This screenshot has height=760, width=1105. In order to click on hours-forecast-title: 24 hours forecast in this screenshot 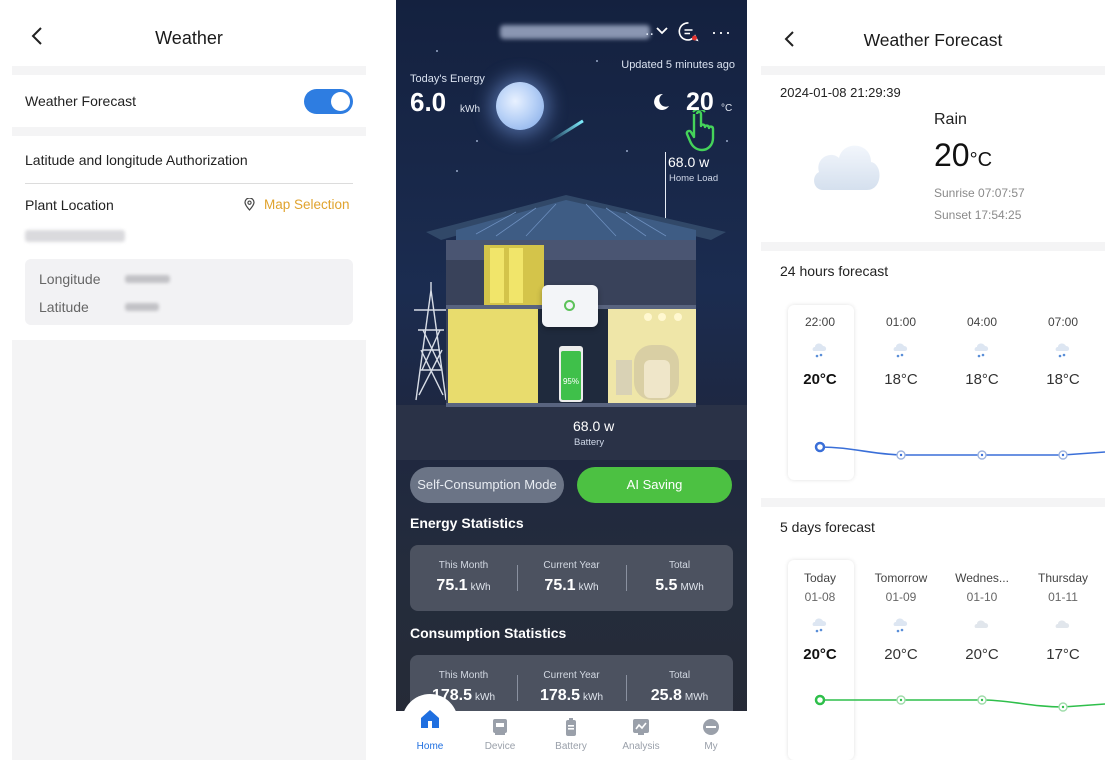, I will do `click(834, 271)`.